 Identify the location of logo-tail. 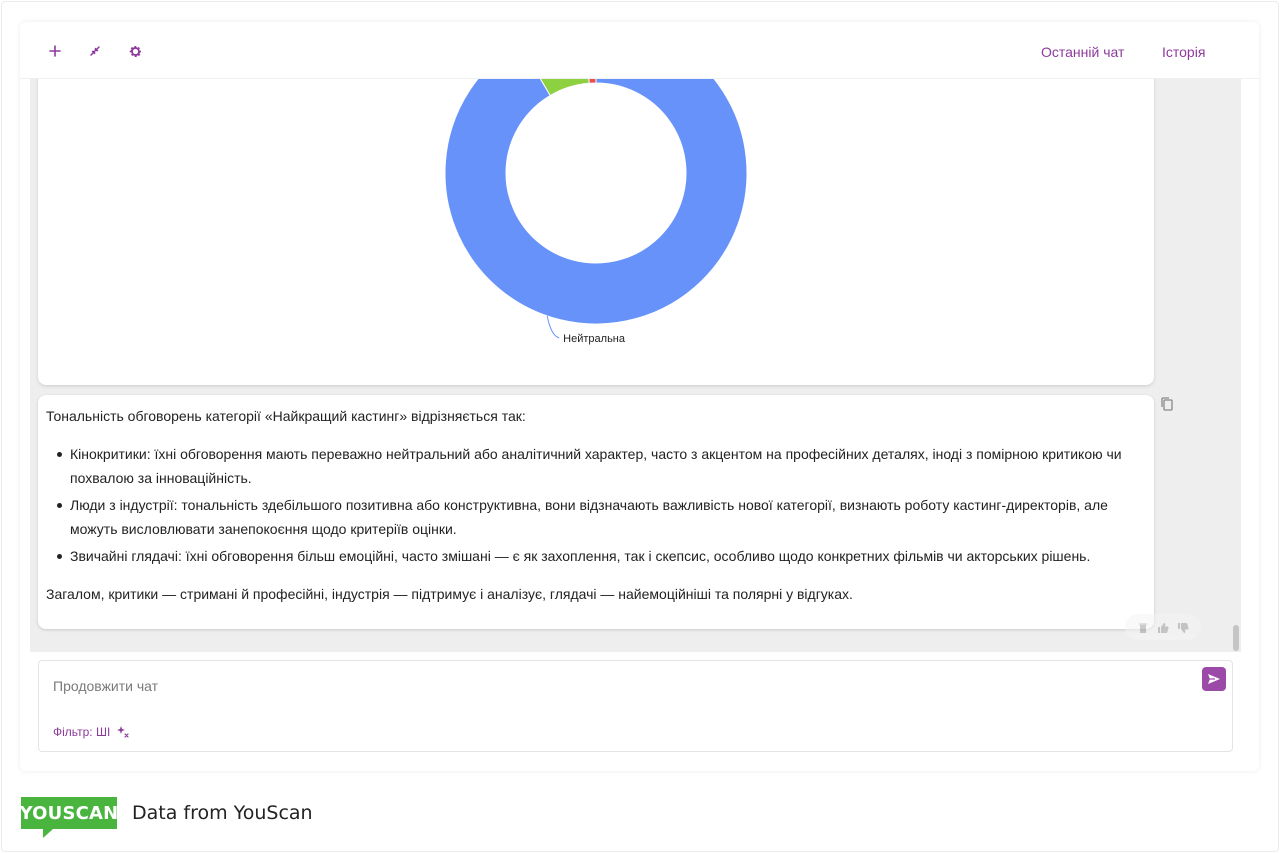
(48, 833).